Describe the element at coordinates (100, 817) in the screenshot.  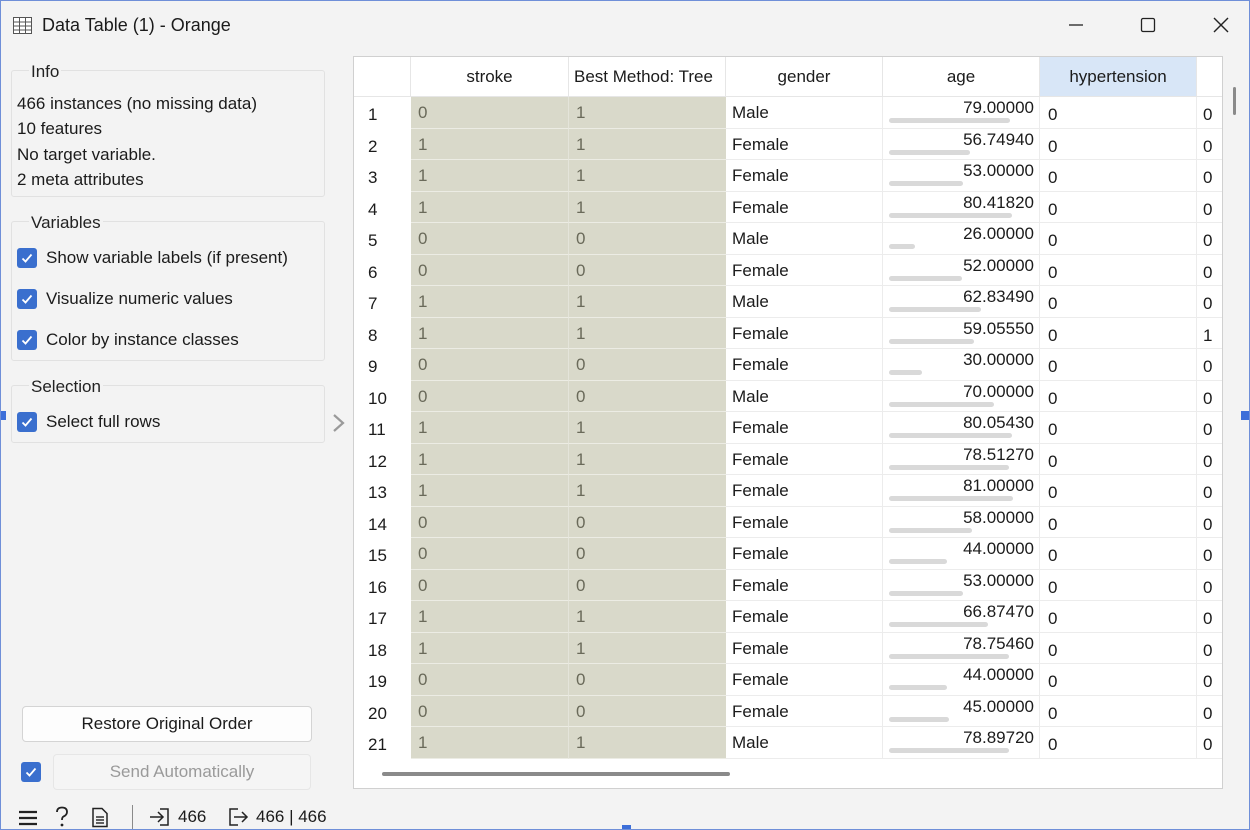
I see `report-icon` at that location.